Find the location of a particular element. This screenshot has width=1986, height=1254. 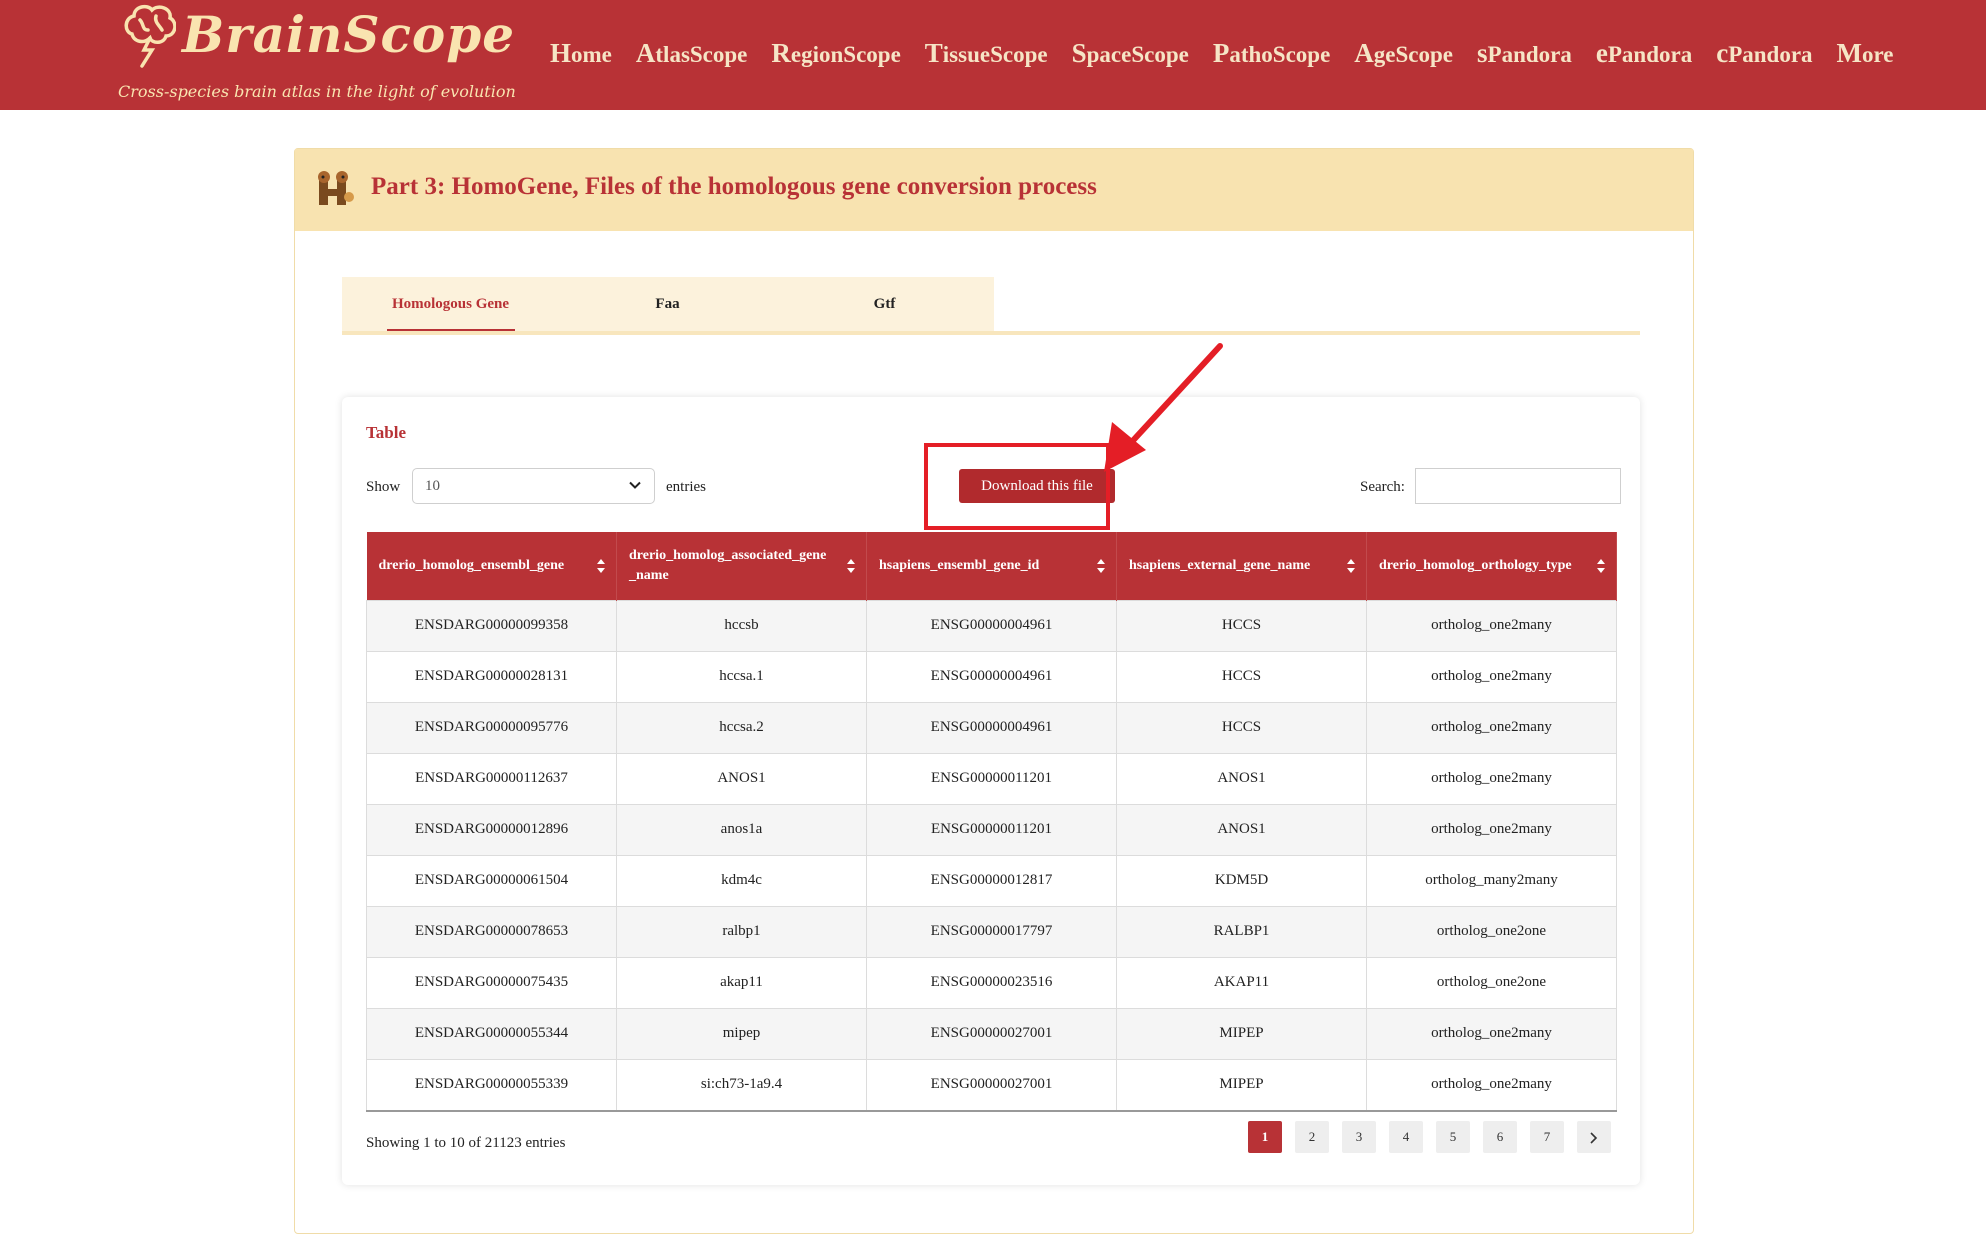

nav-agescope-rest: geScope is located at coordinates (1413, 54).